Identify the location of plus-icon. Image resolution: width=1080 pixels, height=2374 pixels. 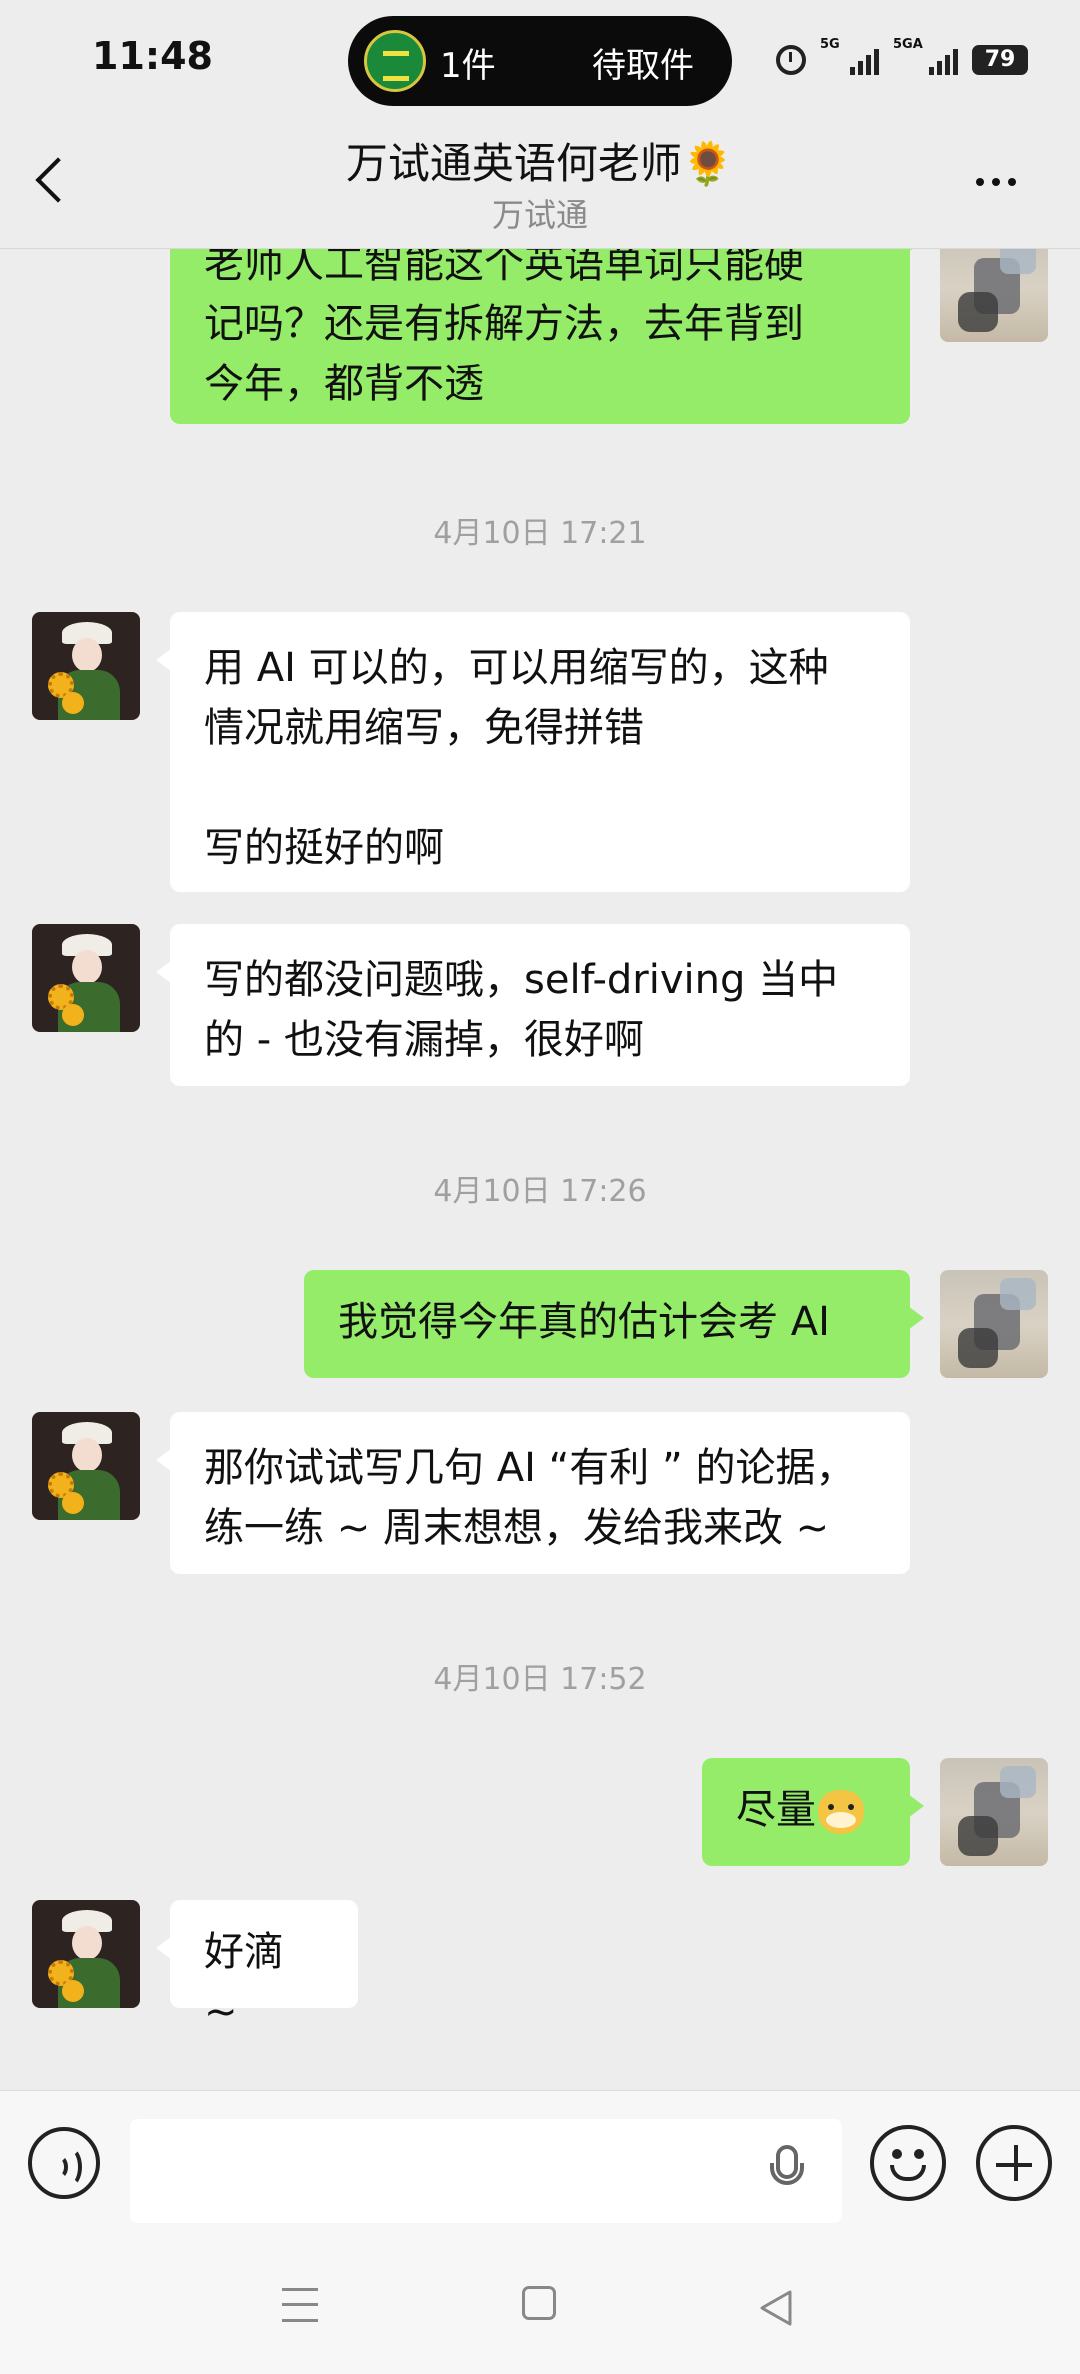
(1014, 2163).